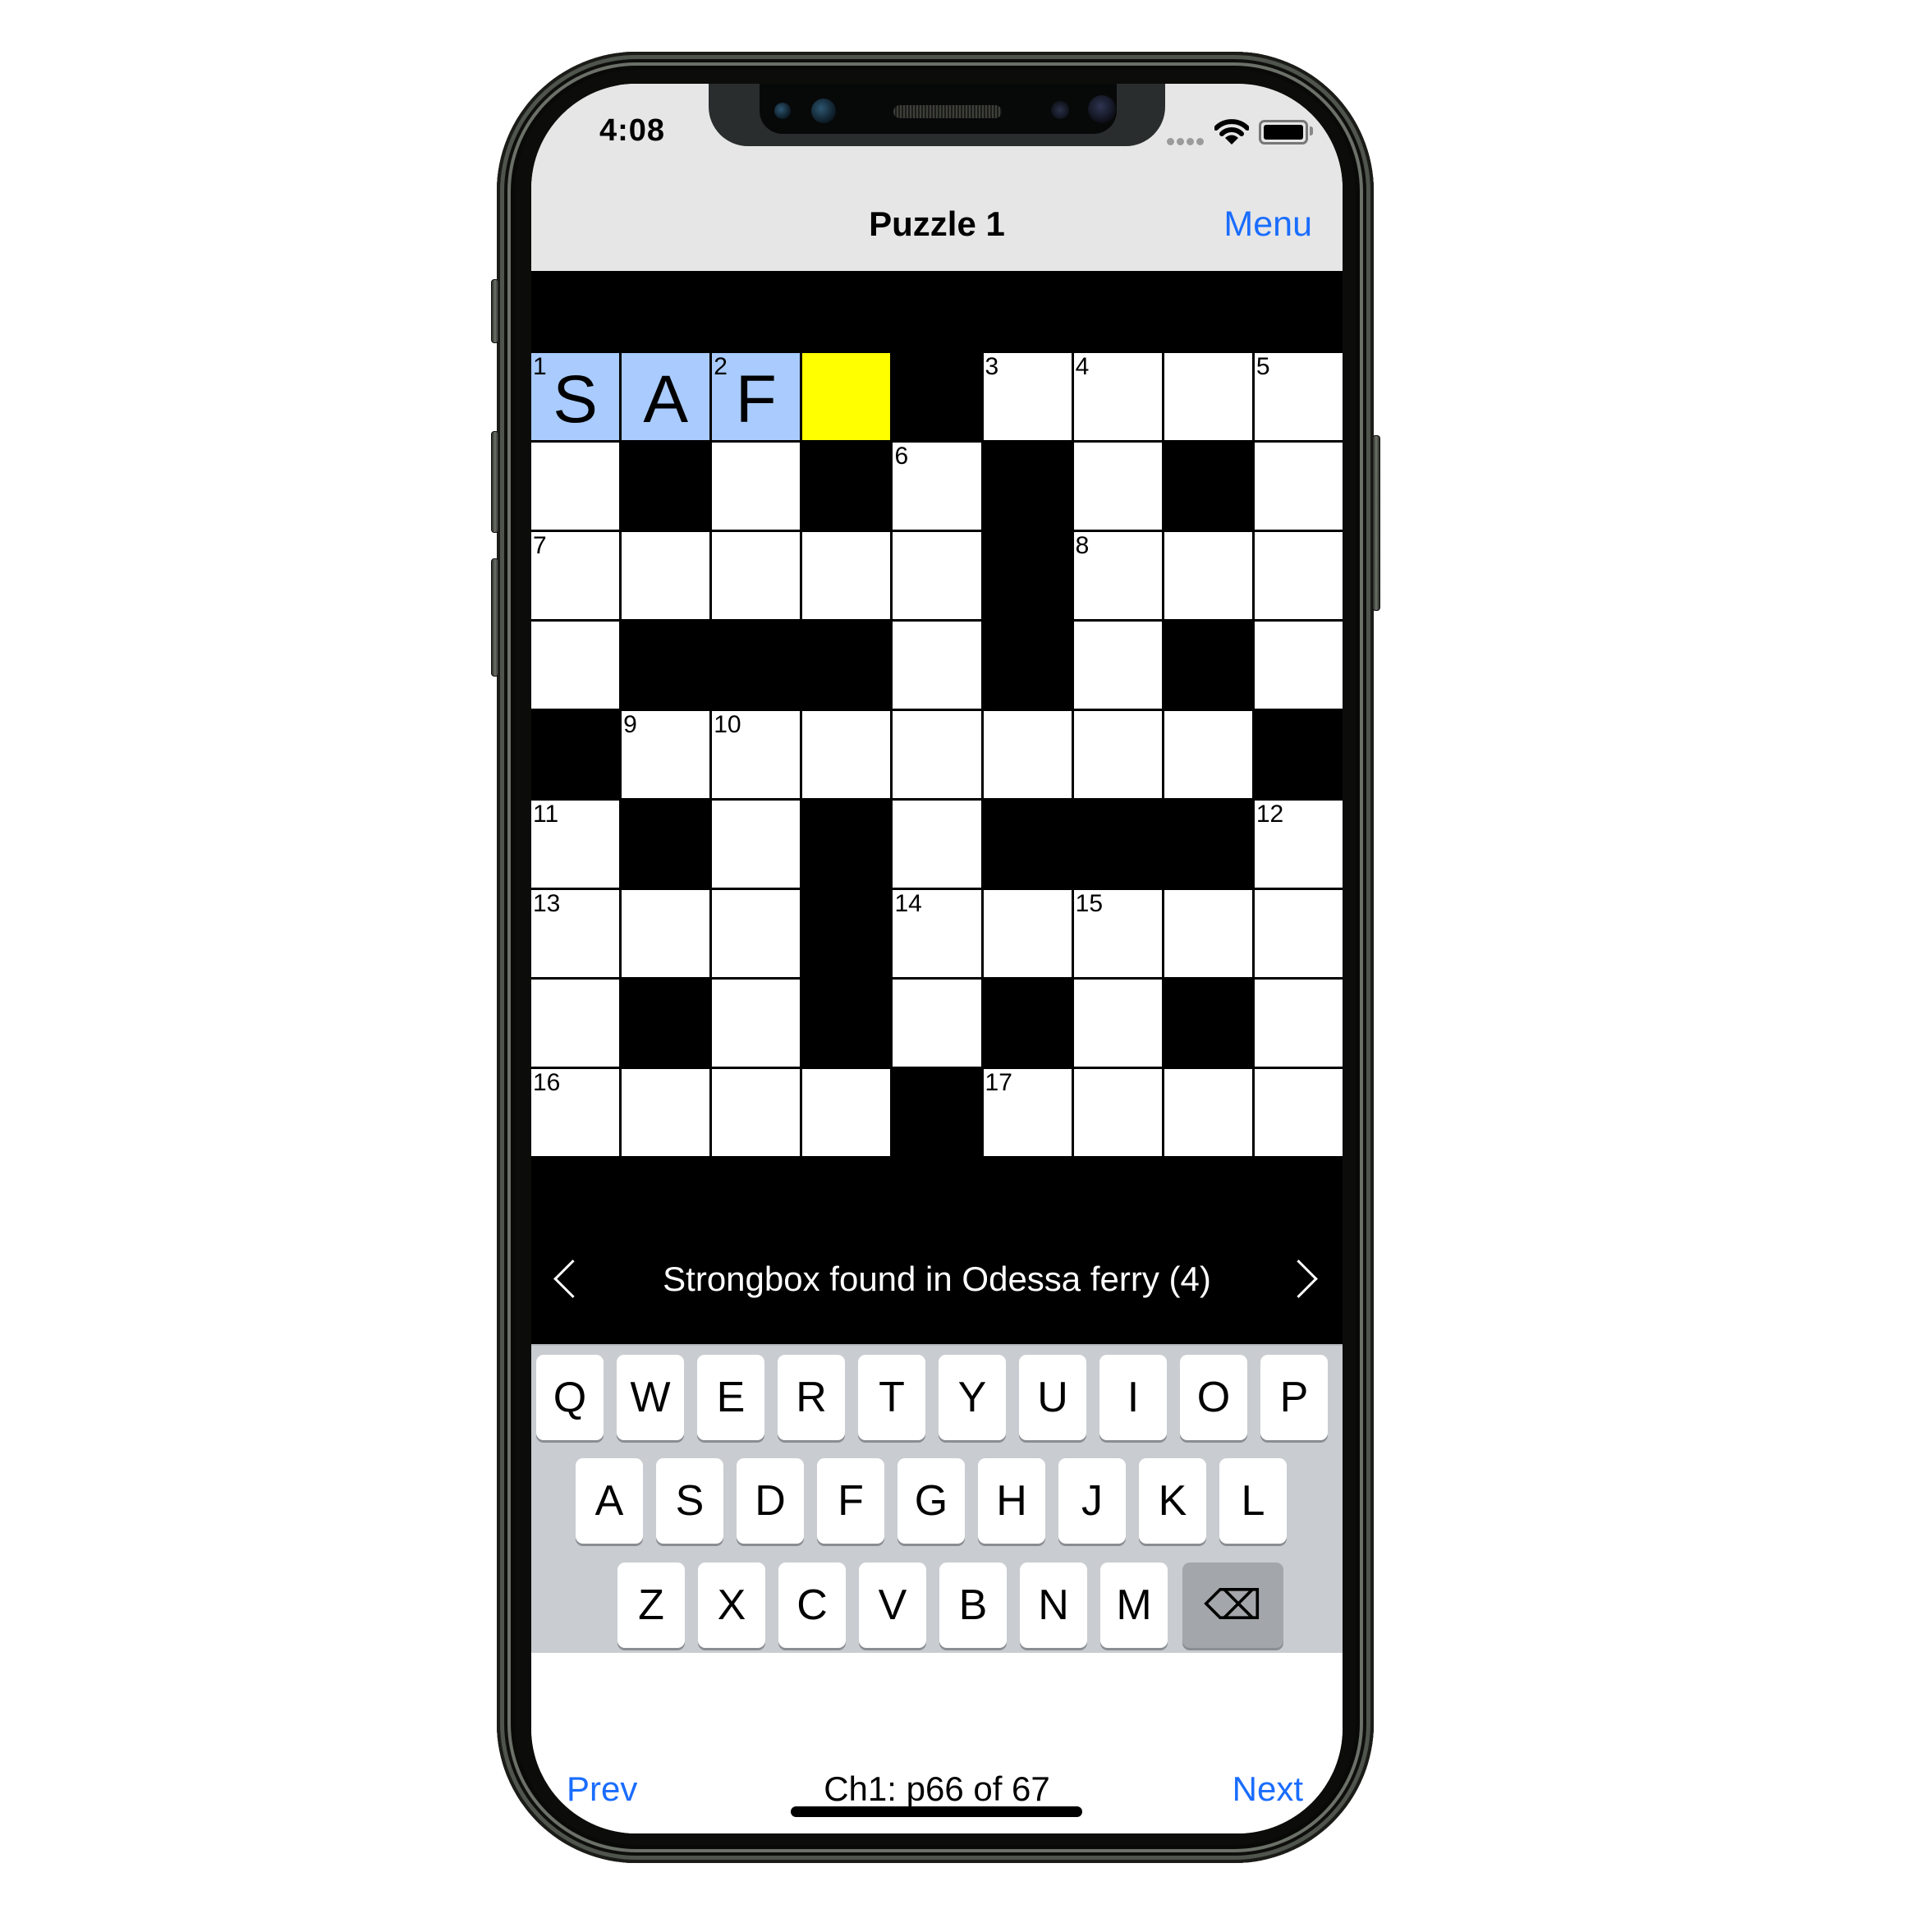 This screenshot has width=1928, height=1932. I want to click on wifi-icon, so click(1231, 132).